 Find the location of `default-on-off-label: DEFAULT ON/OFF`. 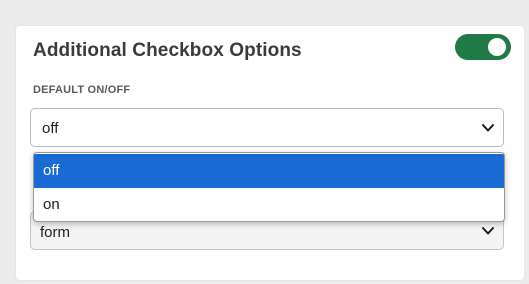

default-on-off-label: DEFAULT ON/OFF is located at coordinates (82, 90).